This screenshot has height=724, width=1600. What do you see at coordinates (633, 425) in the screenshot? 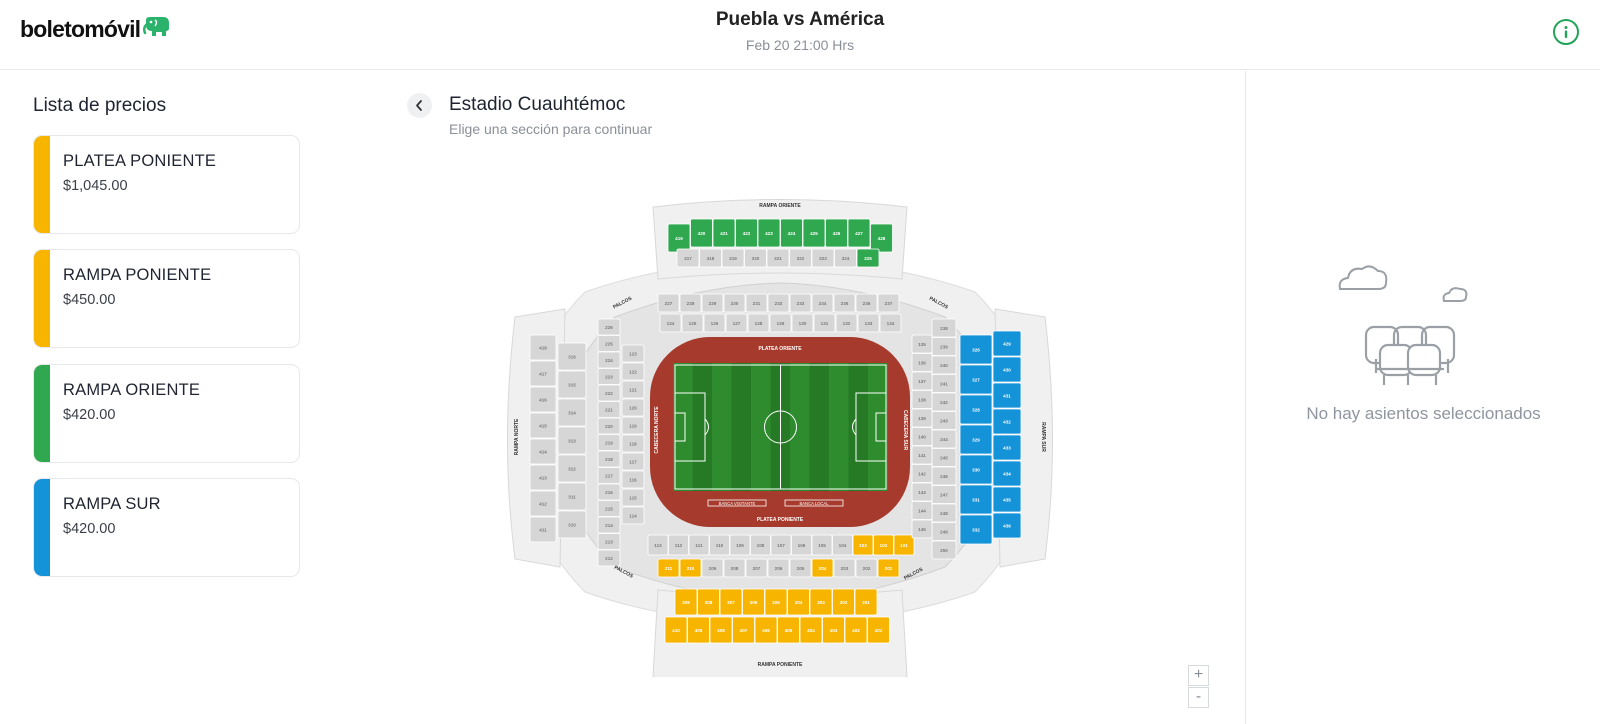
I see `svg-text: 119` at bounding box center [633, 425].